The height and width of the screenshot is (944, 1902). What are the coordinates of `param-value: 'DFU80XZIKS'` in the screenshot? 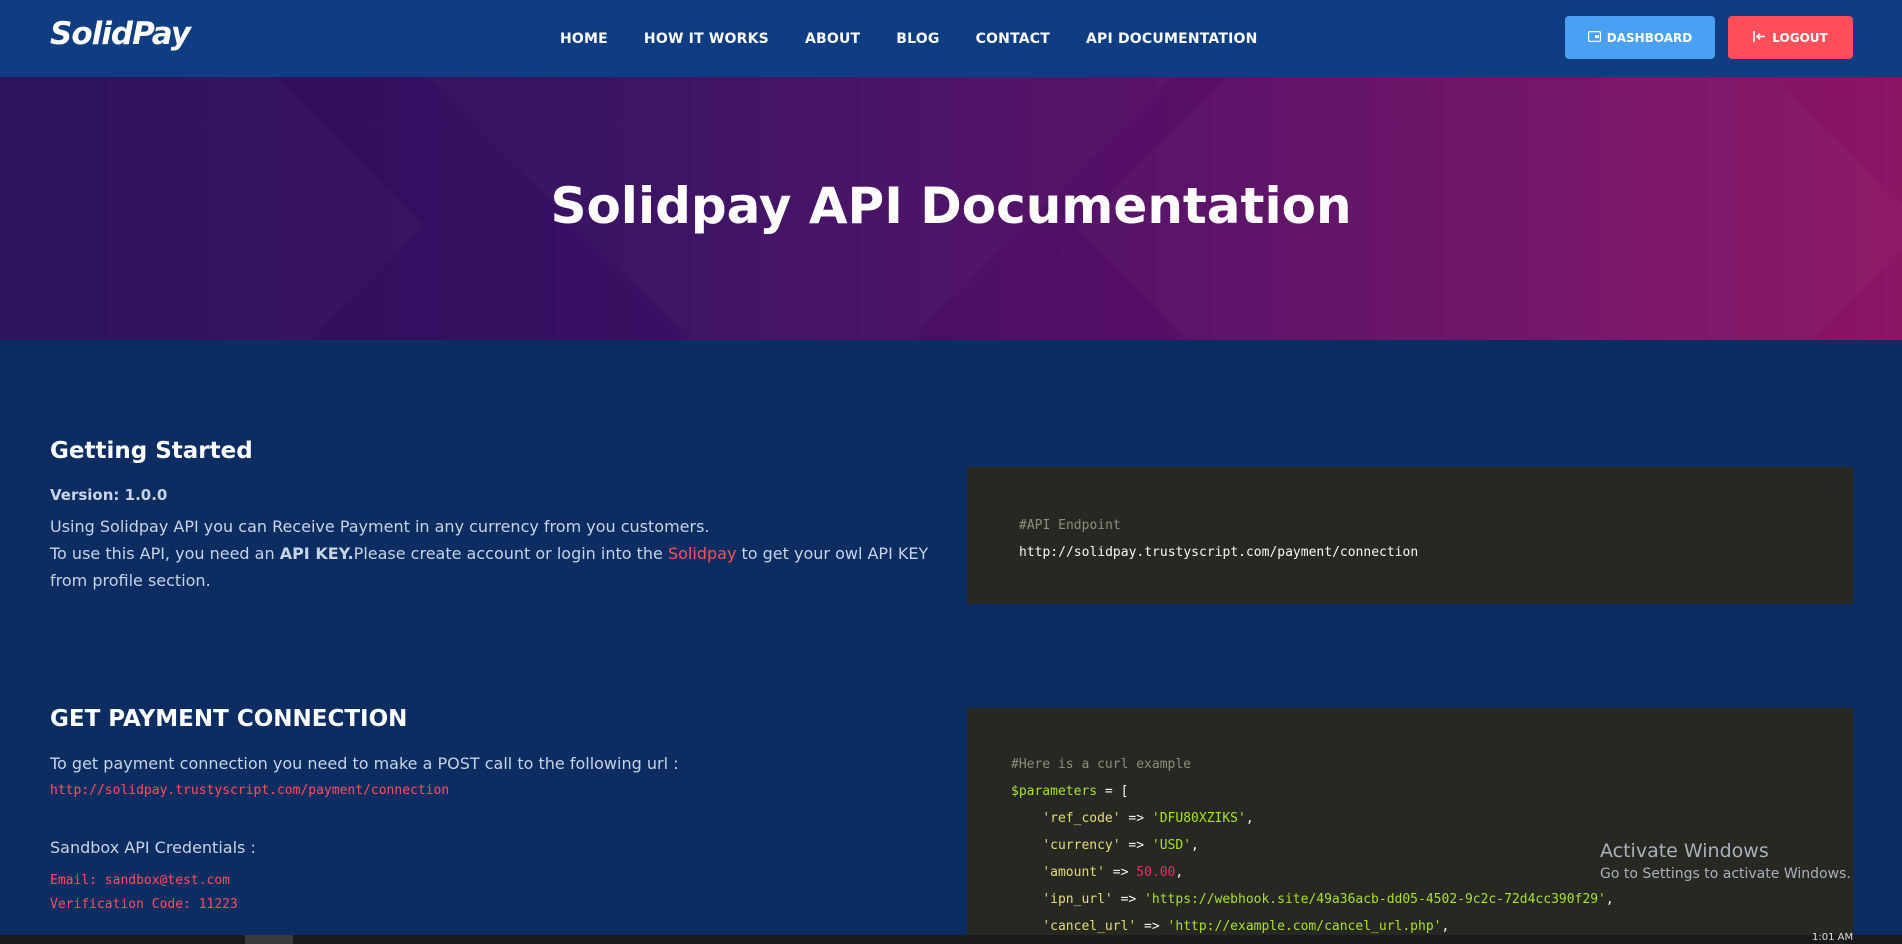 It's located at (1198, 818).